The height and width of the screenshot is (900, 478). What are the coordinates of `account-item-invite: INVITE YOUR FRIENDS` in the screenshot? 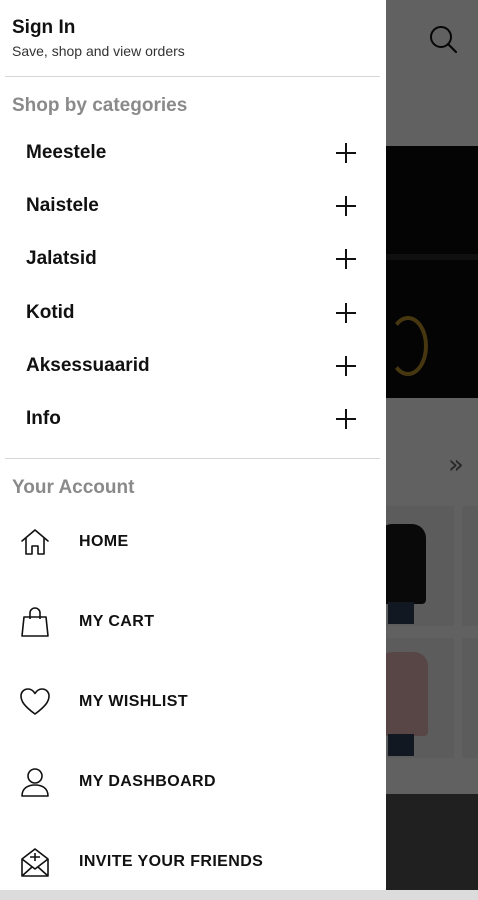 It's located at (193, 856).